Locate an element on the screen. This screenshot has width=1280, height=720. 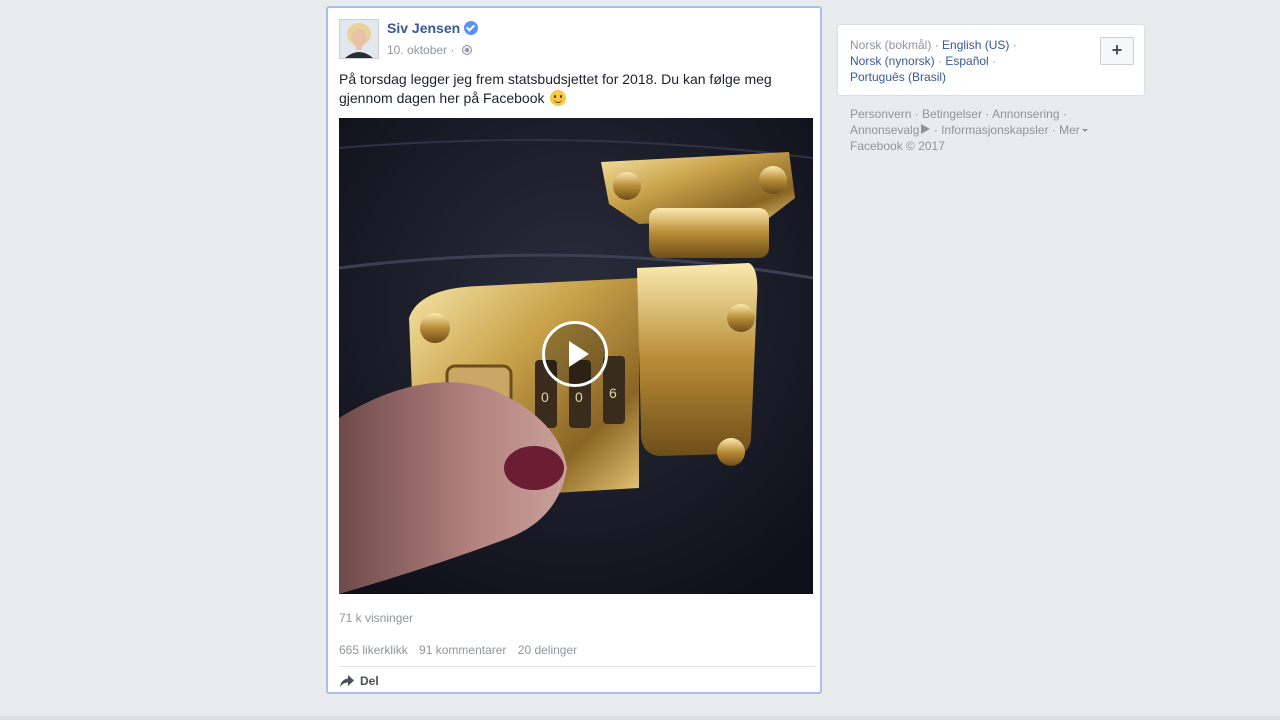
comments-count: 91 kommentarer is located at coordinates (462, 650).